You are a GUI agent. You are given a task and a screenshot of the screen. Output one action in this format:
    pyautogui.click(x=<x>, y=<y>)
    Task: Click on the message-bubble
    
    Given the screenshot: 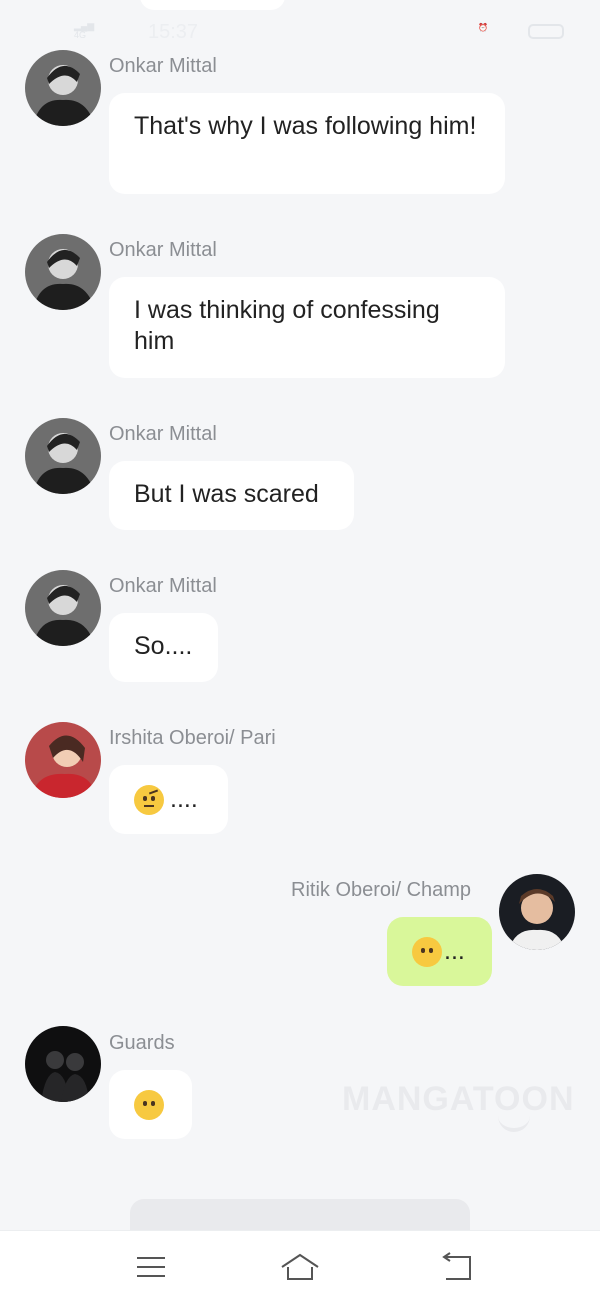 What is the action you would take?
    pyautogui.click(x=150, y=1104)
    